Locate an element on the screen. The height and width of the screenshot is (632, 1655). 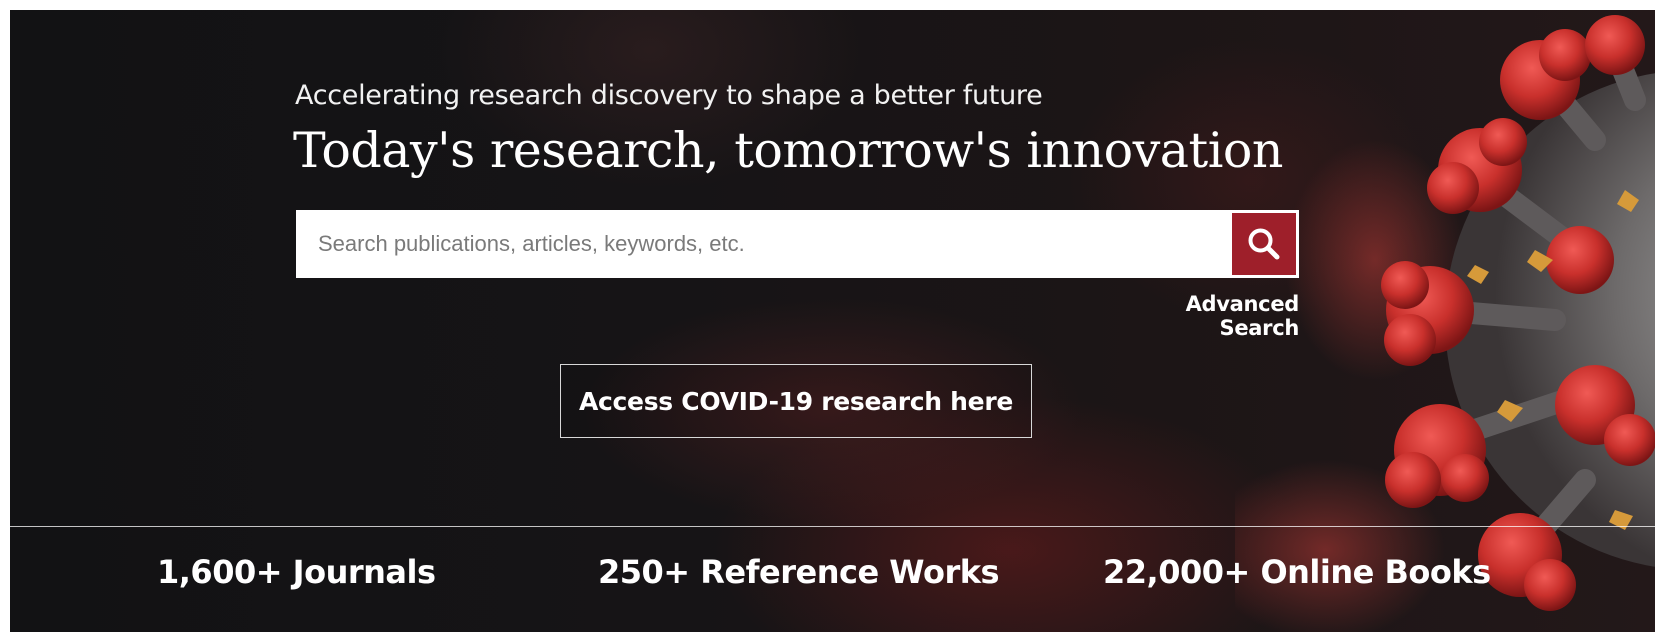
stat-reference-works: 250+ Reference Works is located at coordinates (799, 572).